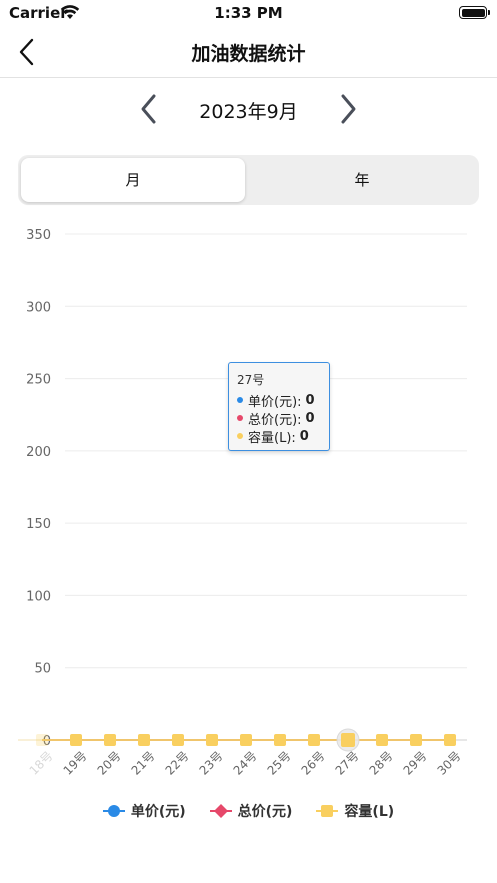 The height and width of the screenshot is (883, 497). What do you see at coordinates (41, 763) in the screenshot?
I see `x-tick-label: 18号` at bounding box center [41, 763].